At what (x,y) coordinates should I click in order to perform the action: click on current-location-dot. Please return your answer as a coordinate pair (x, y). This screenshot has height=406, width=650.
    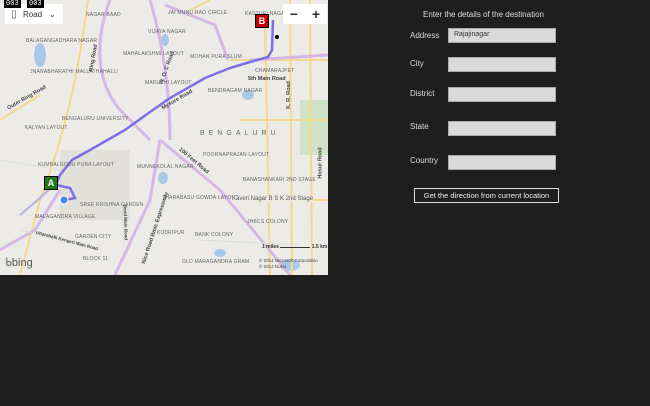
    Looking at the image, I should click on (64, 200).